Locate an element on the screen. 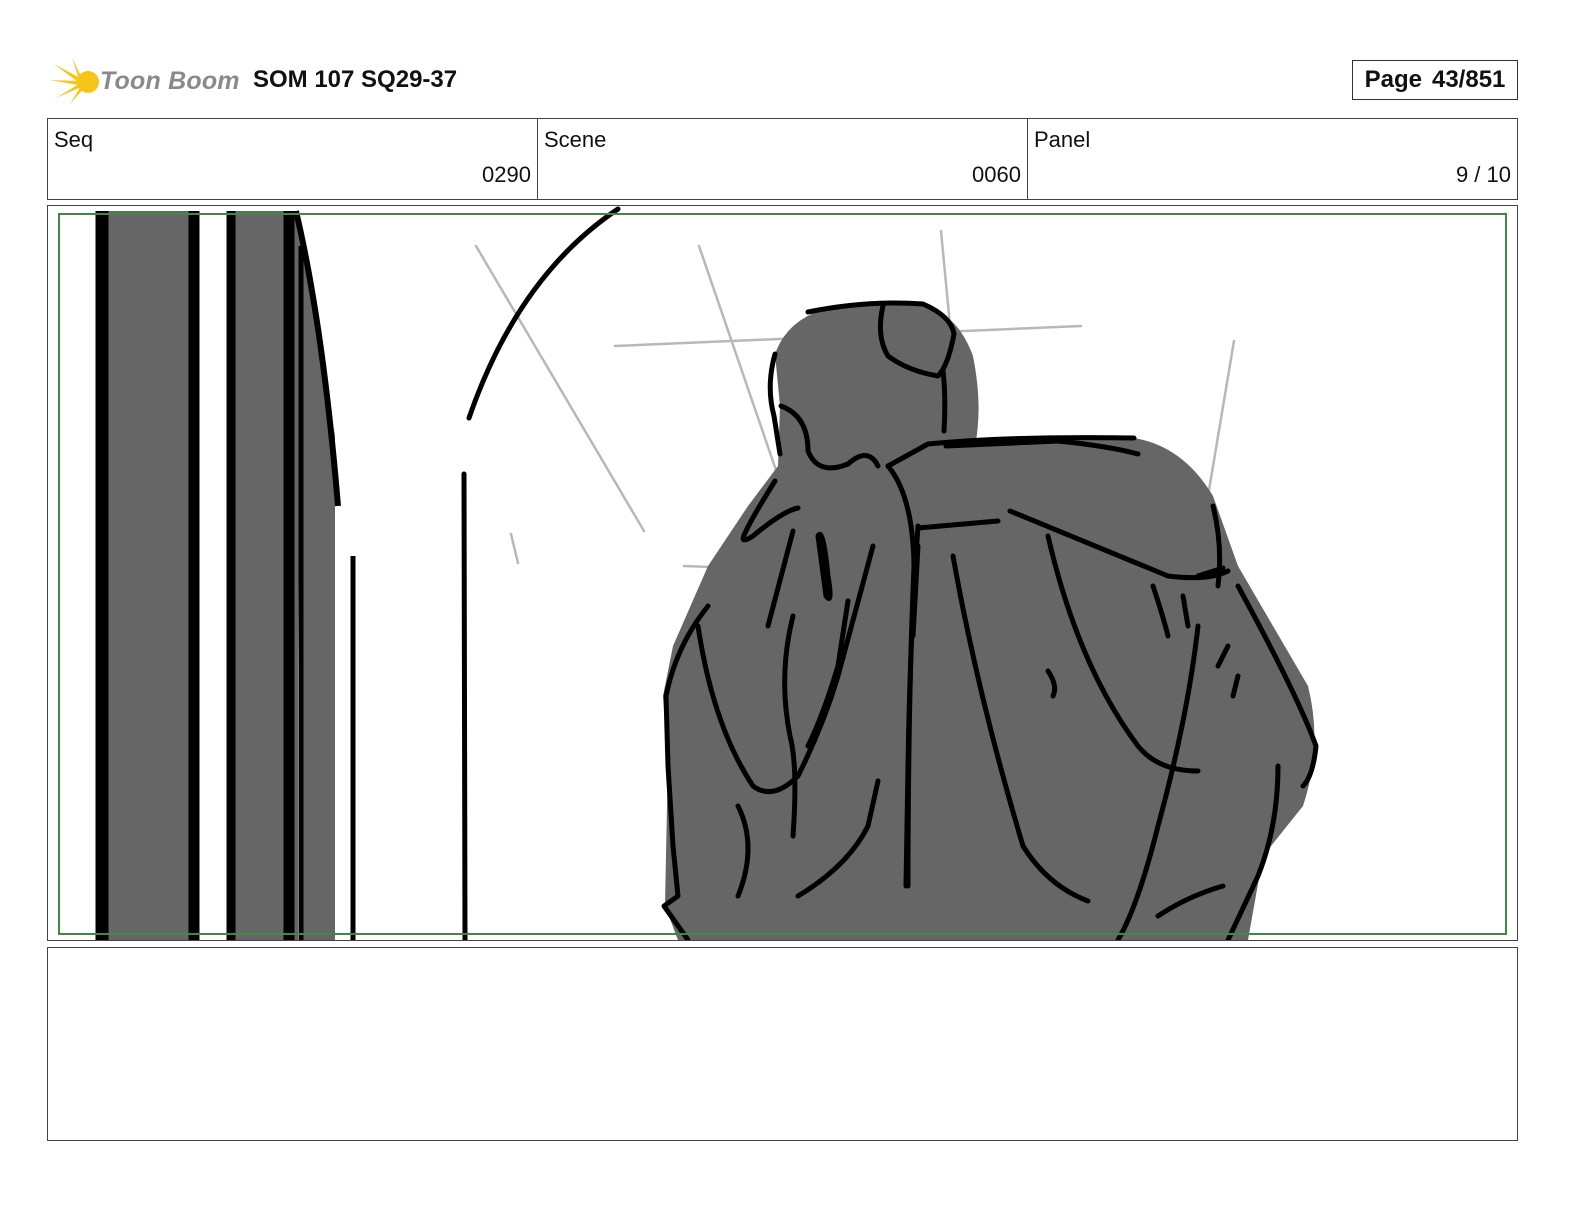 The image size is (1584, 1224). scene-value: 0060 is located at coordinates (996, 174).